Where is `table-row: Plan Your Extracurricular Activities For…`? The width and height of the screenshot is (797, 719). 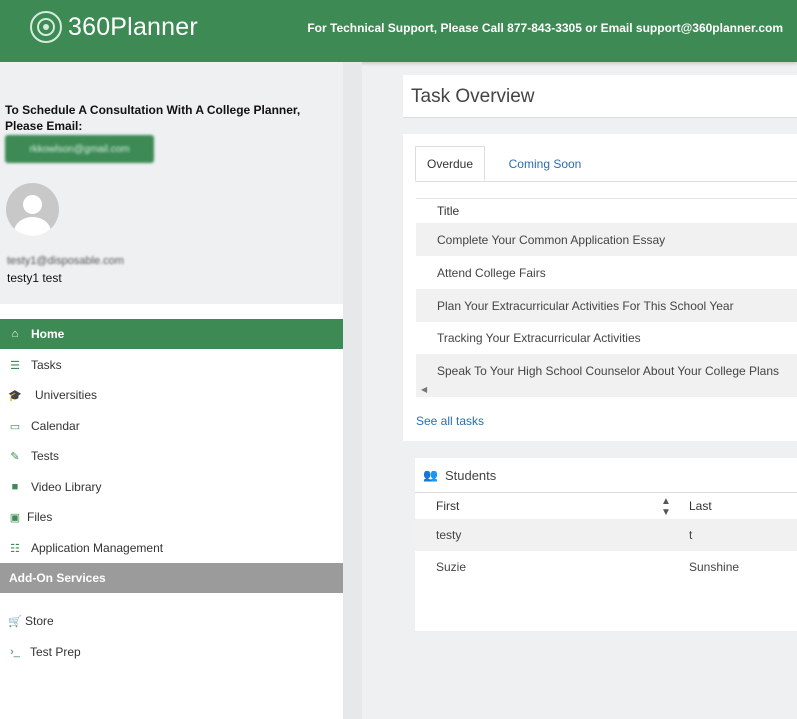
table-row: Plan Your Extracurricular Activities For… is located at coordinates (606, 305).